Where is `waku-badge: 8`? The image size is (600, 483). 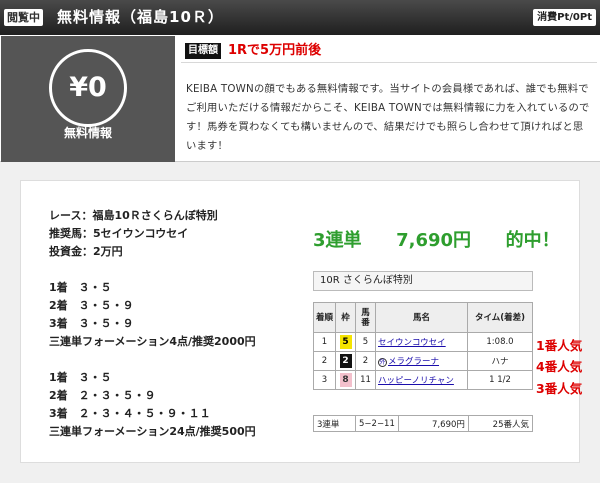 waku-badge: 8 is located at coordinates (345, 380).